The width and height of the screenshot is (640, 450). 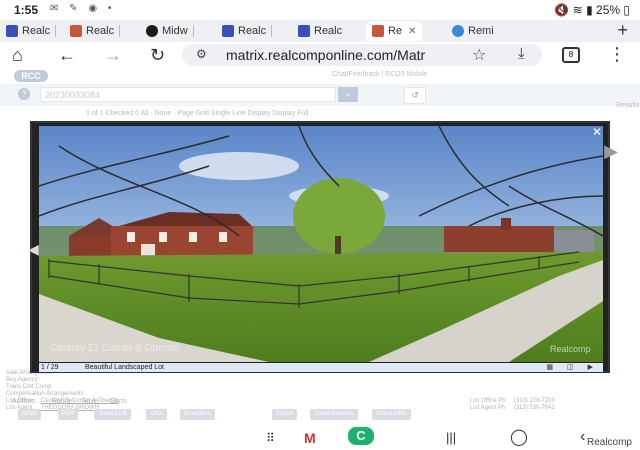 What do you see at coordinates (62, 401) in the screenshot?
I see `refine-link: Refine` at bounding box center [62, 401].